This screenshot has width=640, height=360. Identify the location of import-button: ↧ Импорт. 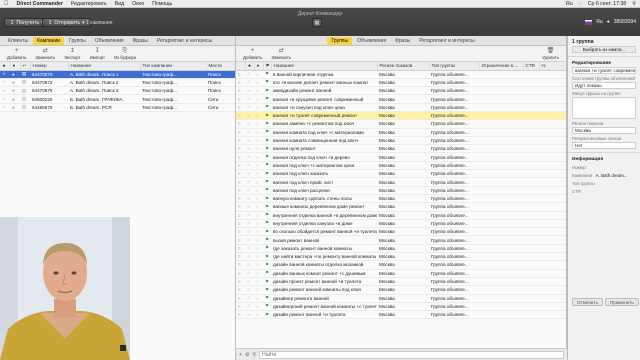
(97, 54).